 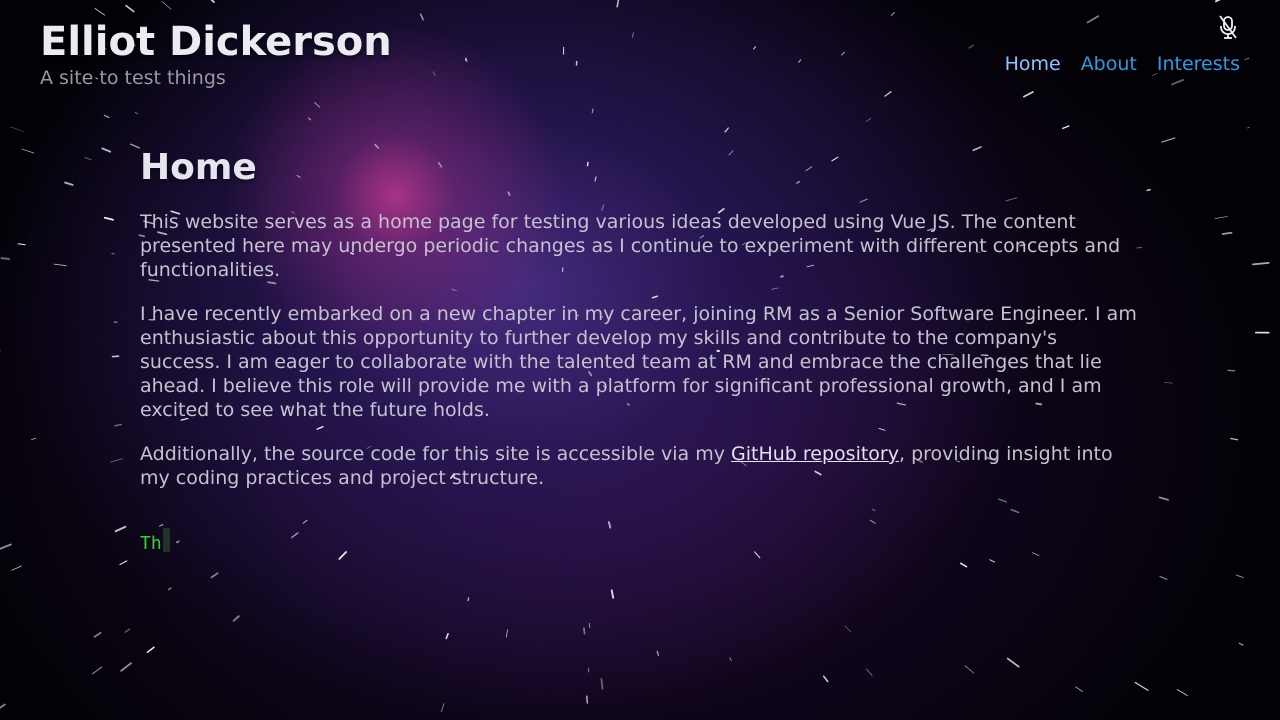 What do you see at coordinates (166, 540) in the screenshot?
I see `typing-cursor` at bounding box center [166, 540].